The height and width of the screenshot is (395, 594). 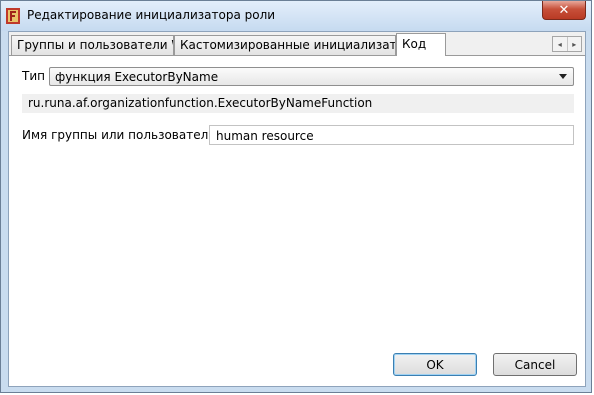 What do you see at coordinates (13, 16) in the screenshot?
I see `app-icon` at bounding box center [13, 16].